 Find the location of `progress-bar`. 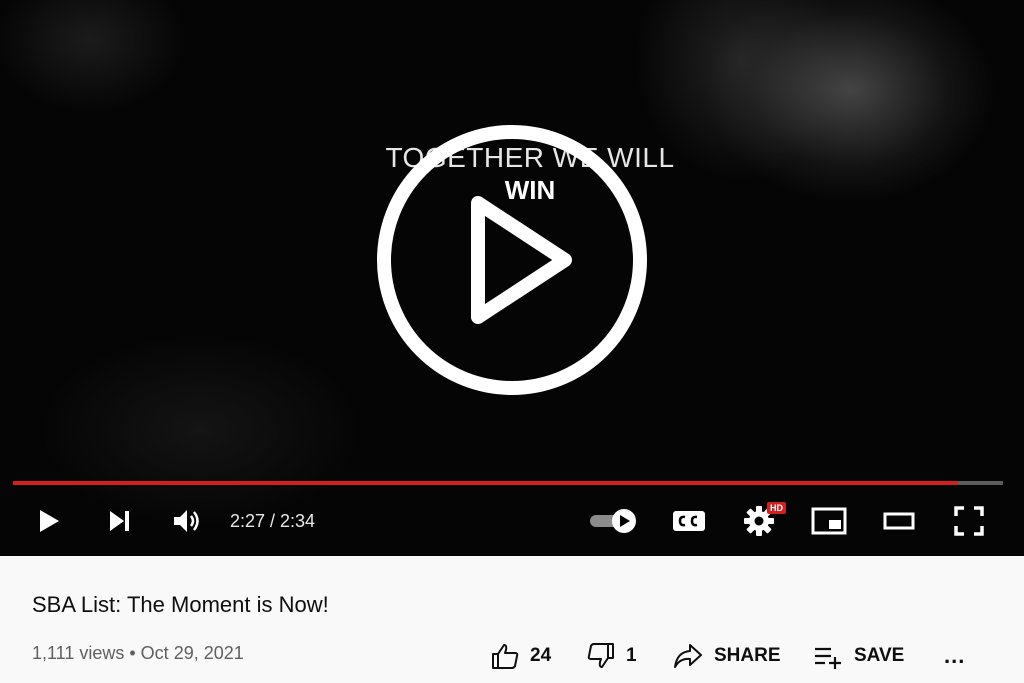

progress-bar is located at coordinates (508, 483).